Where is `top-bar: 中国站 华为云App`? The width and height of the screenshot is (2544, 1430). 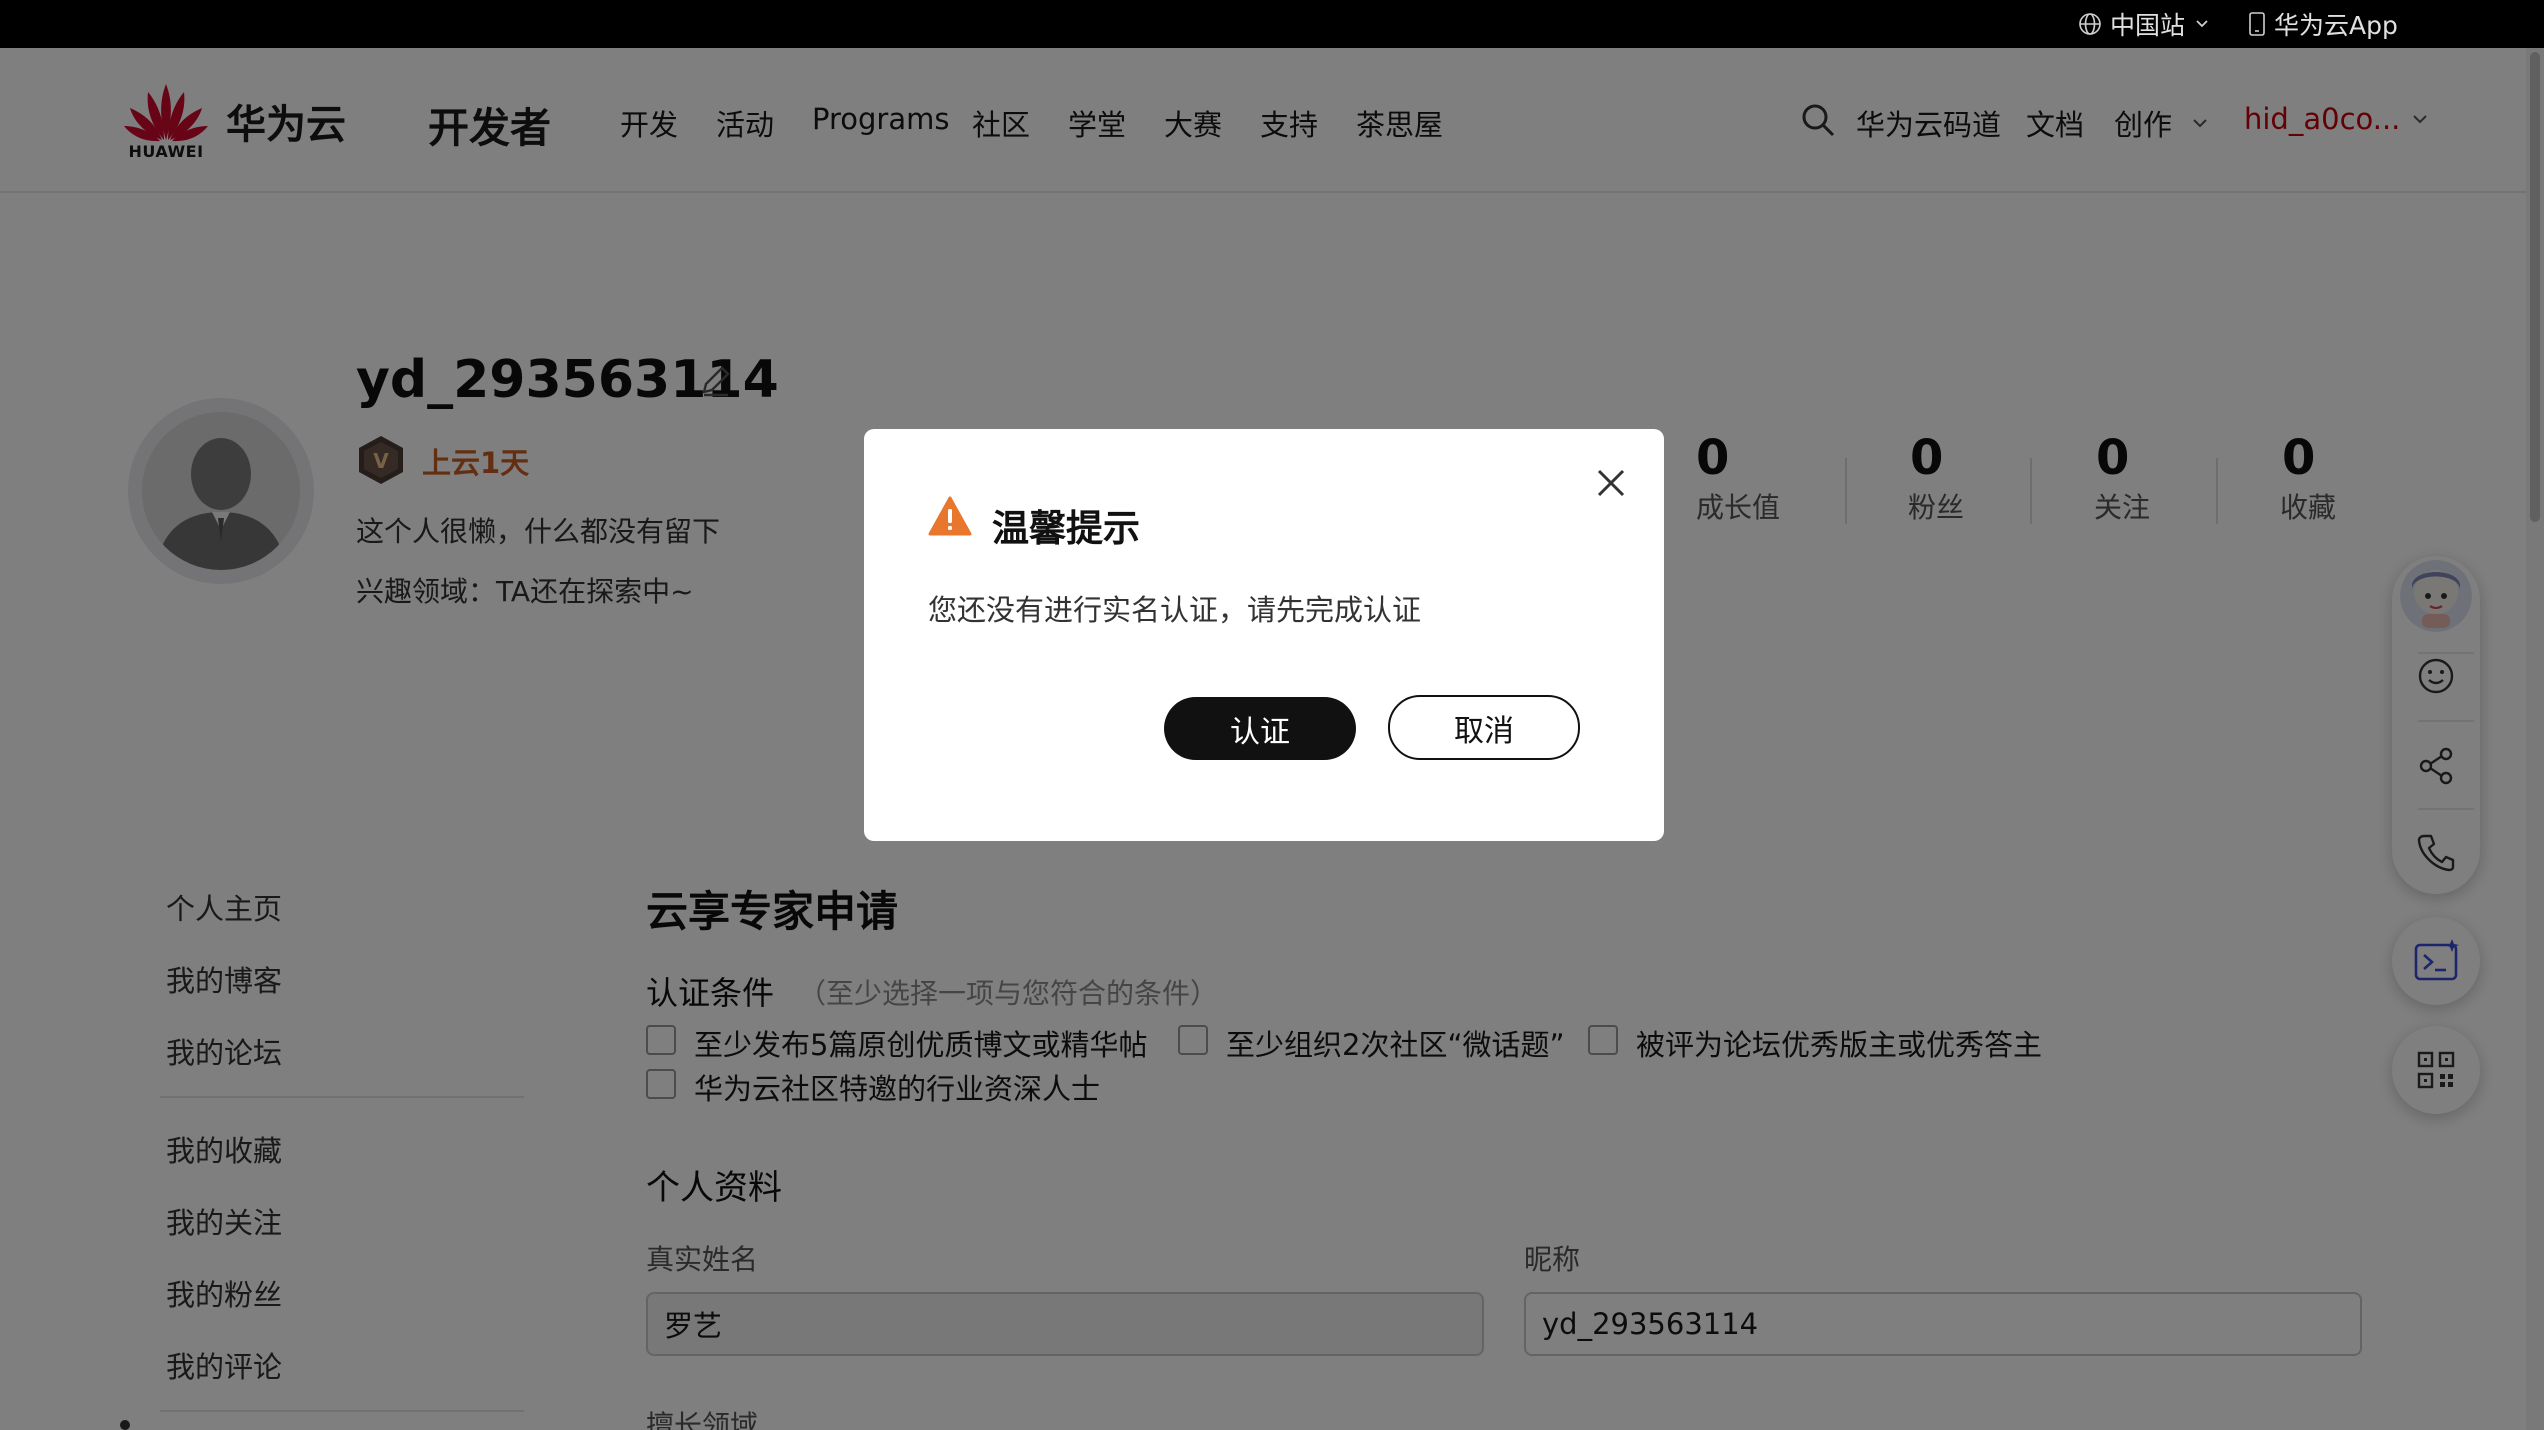 top-bar: 中国站 华为云App is located at coordinates (1272, 24).